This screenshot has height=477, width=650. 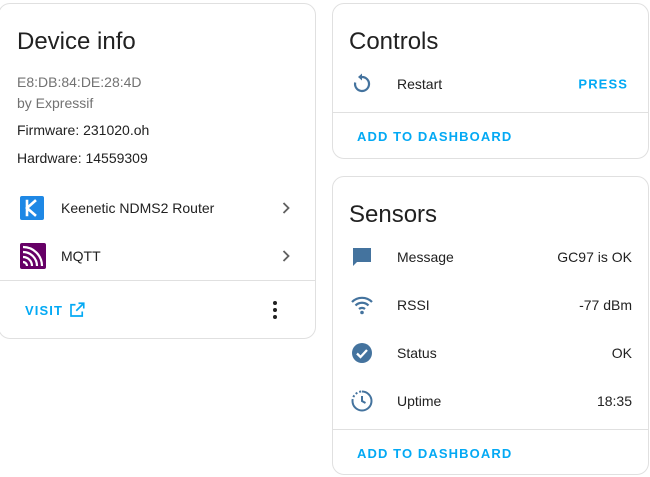 I want to click on message-icon, so click(x=362, y=257).